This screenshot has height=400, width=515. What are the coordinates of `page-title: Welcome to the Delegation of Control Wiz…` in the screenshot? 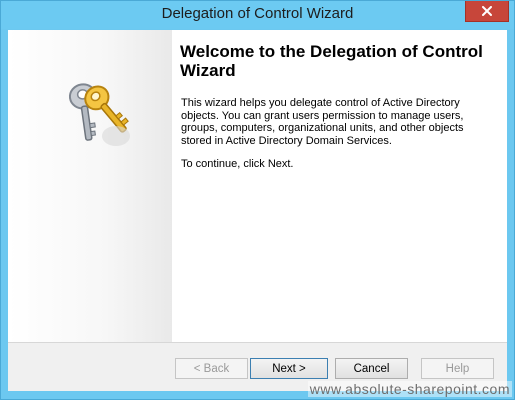 It's located at (331, 61).